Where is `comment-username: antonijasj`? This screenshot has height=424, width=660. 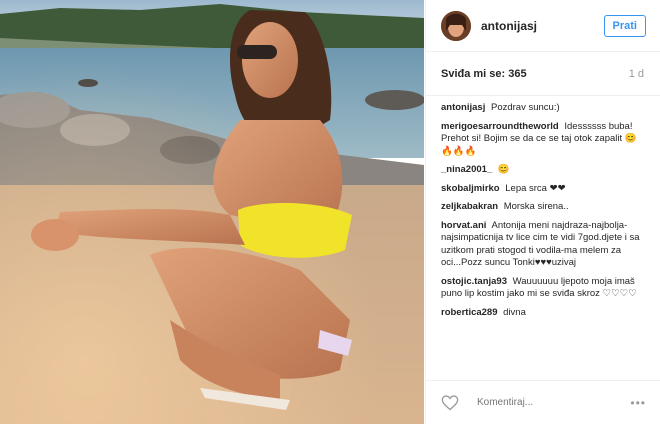 comment-username: antonijasj is located at coordinates (463, 107).